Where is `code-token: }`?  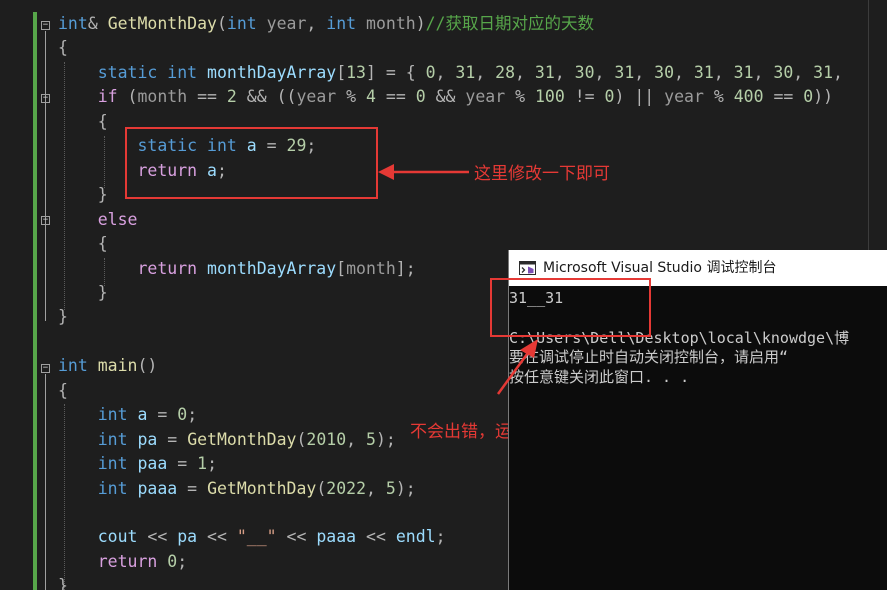
code-token: } is located at coordinates (83, 195).